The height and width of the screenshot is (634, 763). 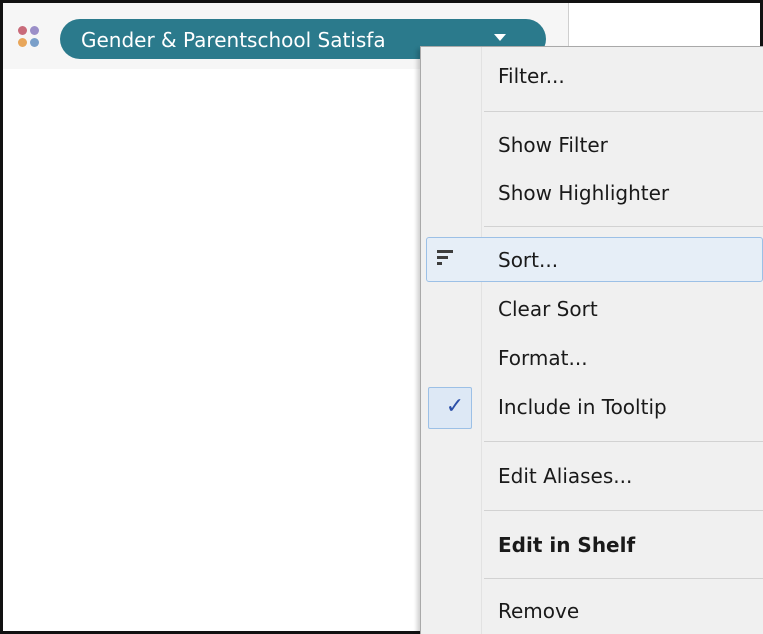 I want to click on menu-item-include-in-tooltip: Include in Tooltip, so click(x=623, y=407).